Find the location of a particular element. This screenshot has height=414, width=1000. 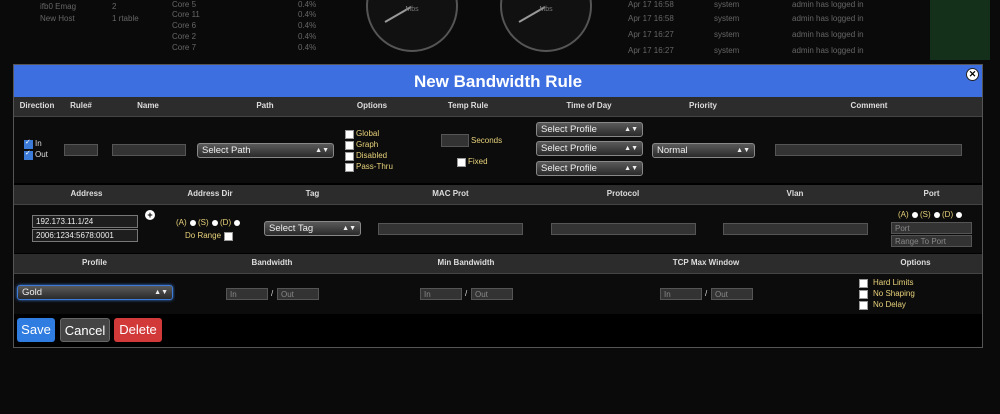

bg-core: Core 11 is located at coordinates (186, 14).